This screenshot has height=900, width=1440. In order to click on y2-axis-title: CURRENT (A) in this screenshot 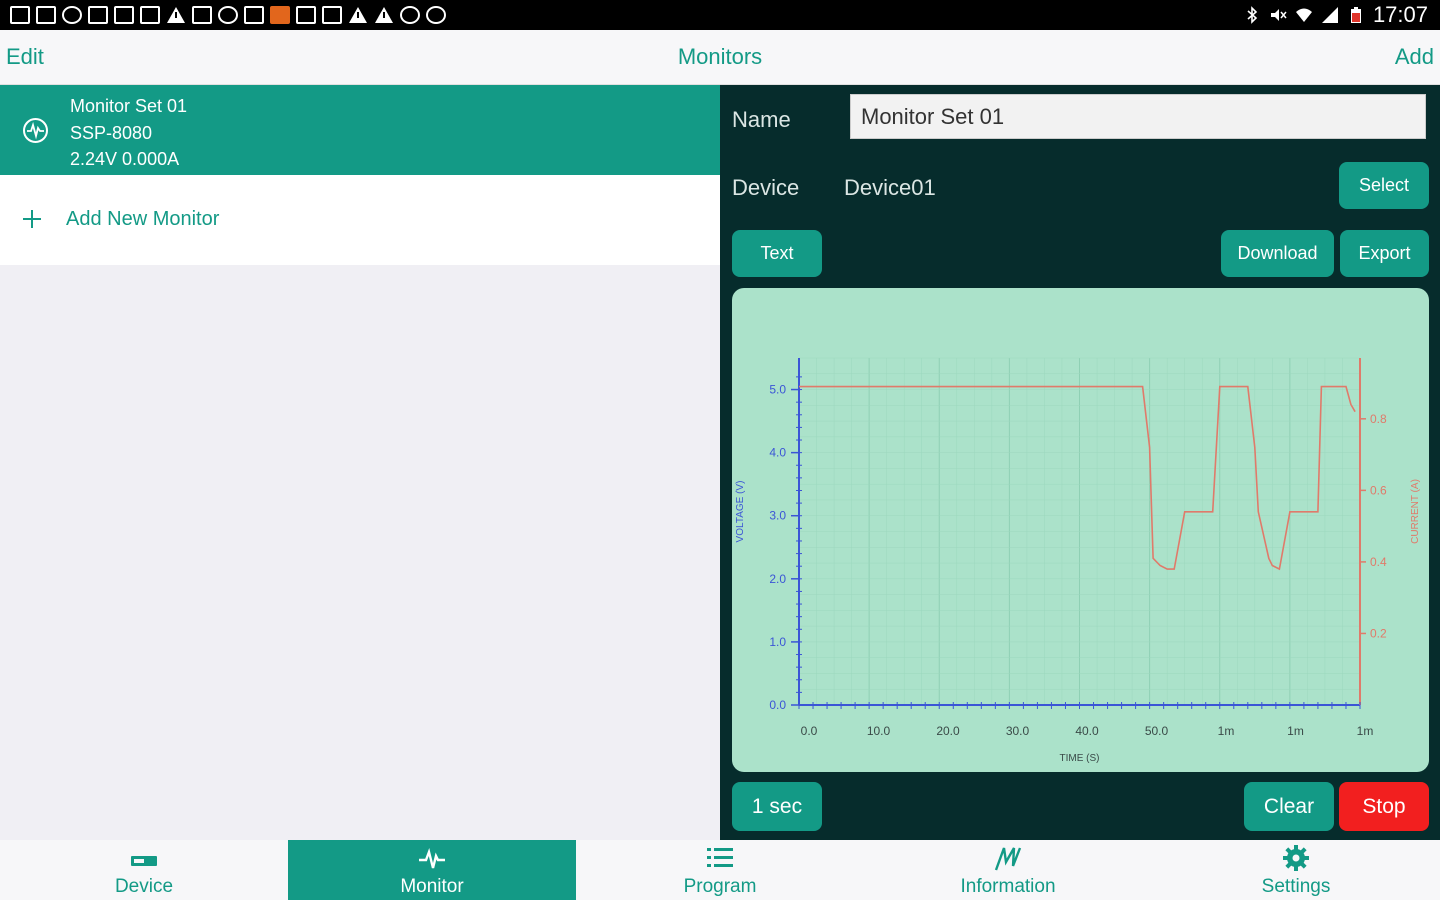, I will do `click(1415, 511)`.